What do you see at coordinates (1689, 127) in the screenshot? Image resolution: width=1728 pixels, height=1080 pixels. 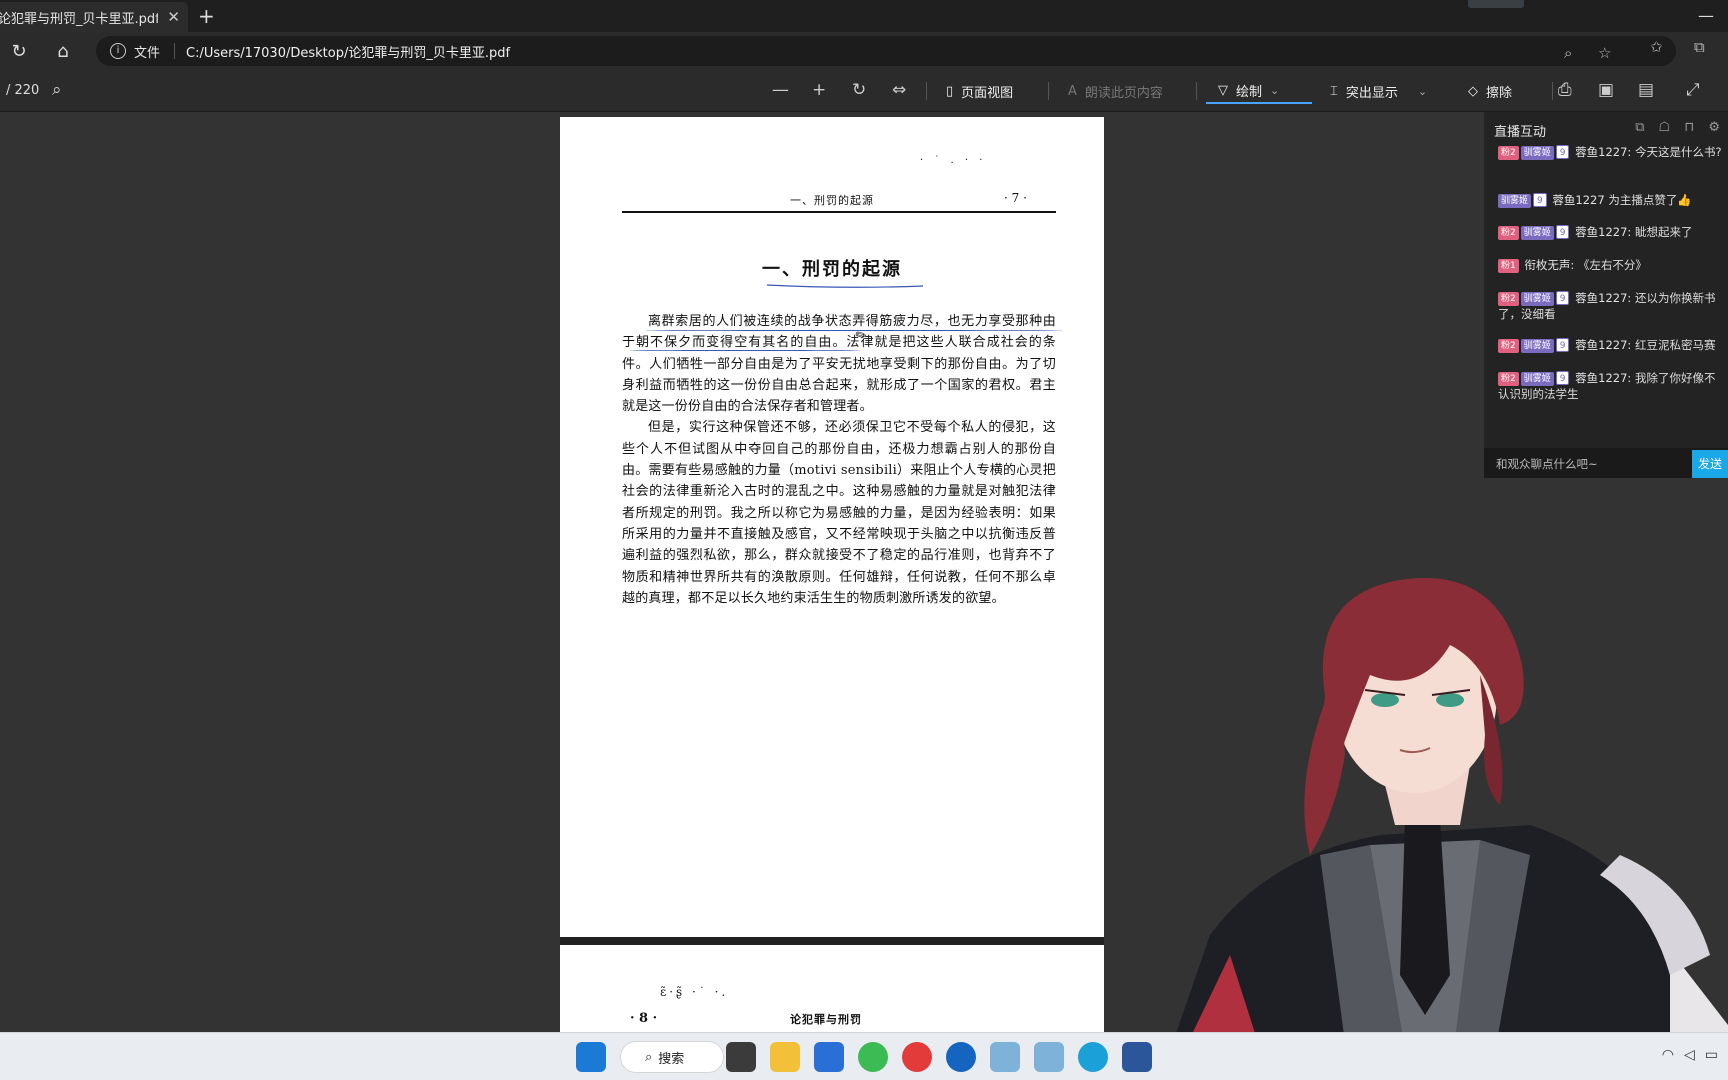 I see `lock-icon: ⊓` at bounding box center [1689, 127].